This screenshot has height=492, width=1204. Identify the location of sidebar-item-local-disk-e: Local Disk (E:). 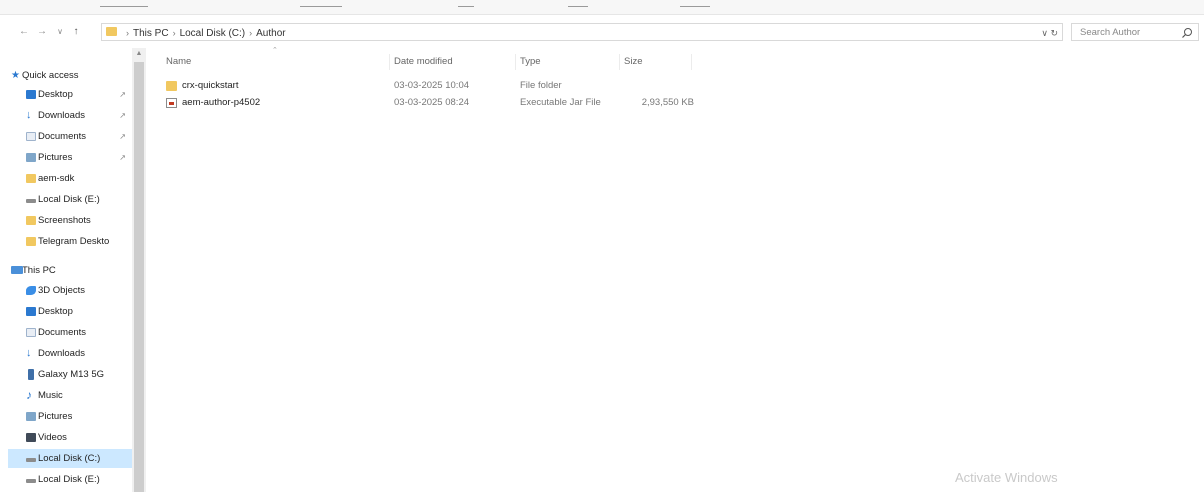
(70, 199).